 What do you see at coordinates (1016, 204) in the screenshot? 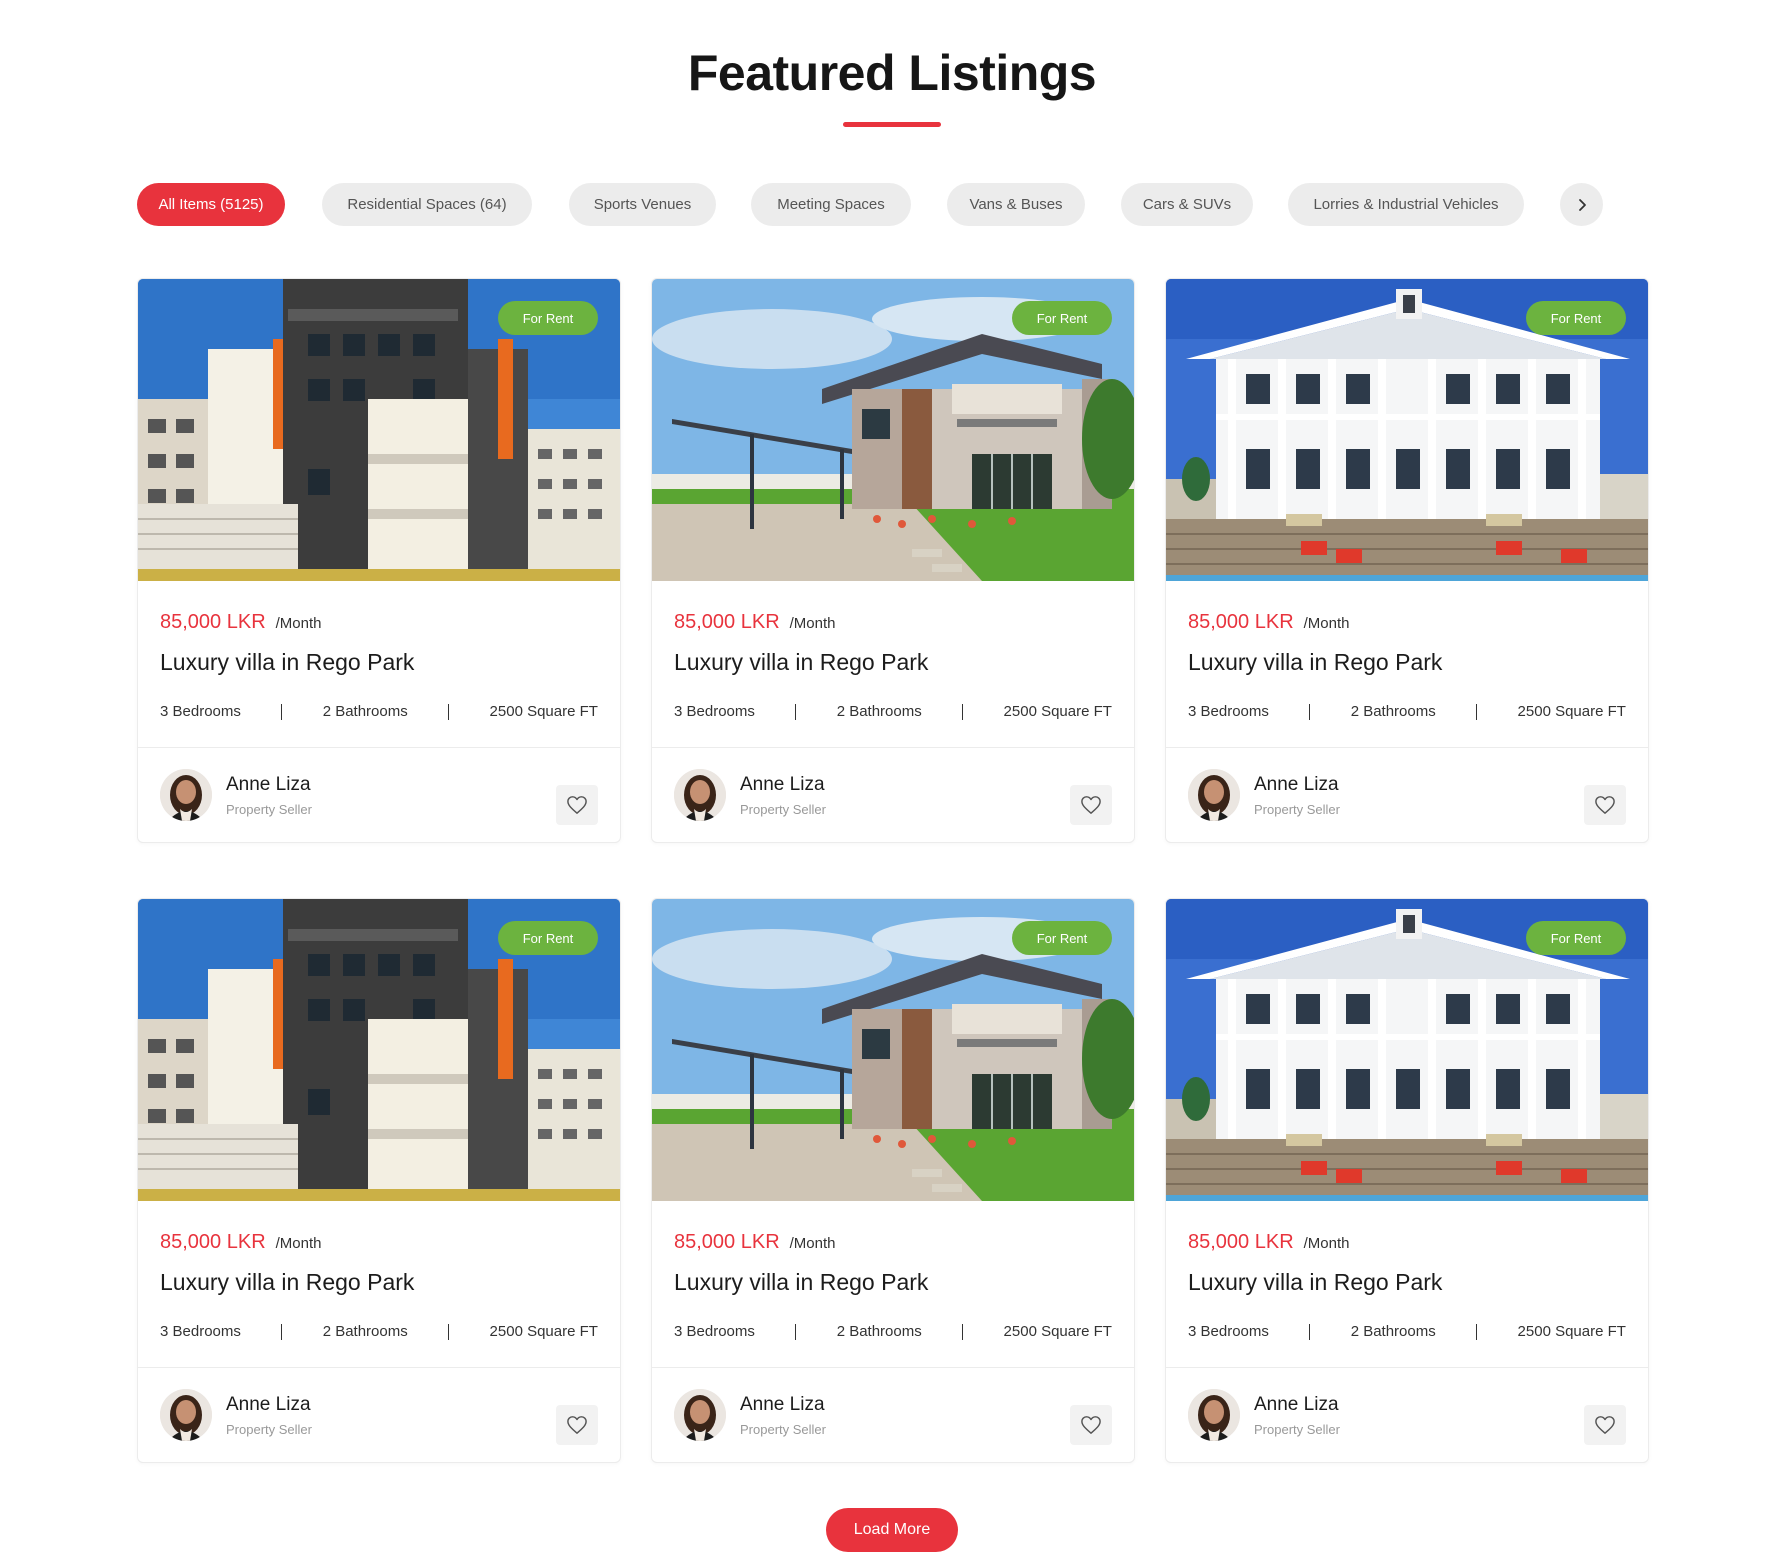
I see `filter-chip-vans-buses: Vans & Buses` at bounding box center [1016, 204].